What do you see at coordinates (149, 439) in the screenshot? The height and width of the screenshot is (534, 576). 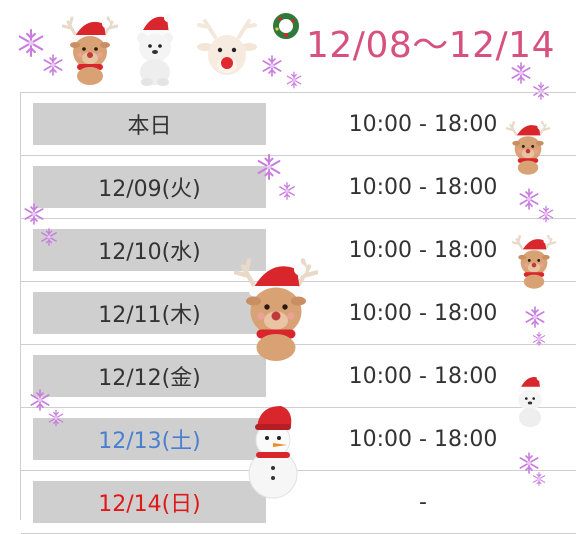 I see `day-cell: 12/13(土)` at bounding box center [149, 439].